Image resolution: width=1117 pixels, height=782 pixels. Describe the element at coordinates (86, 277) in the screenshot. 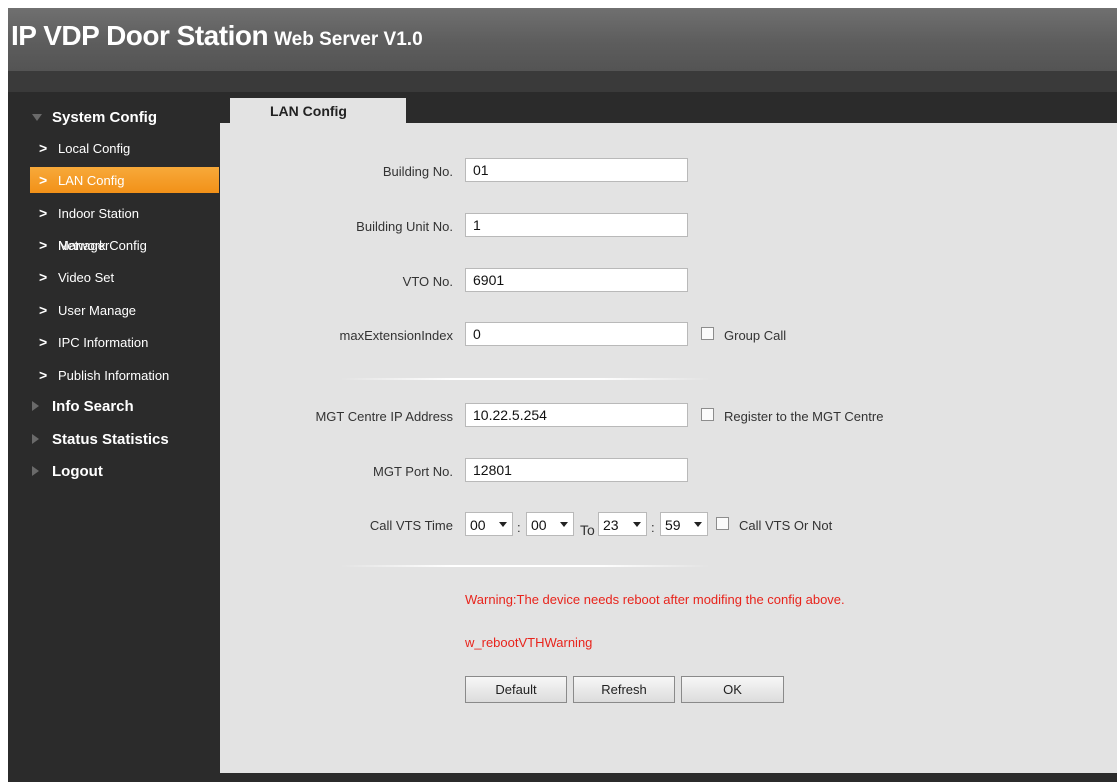

I see `sidebar-item-label: Video Set` at that location.